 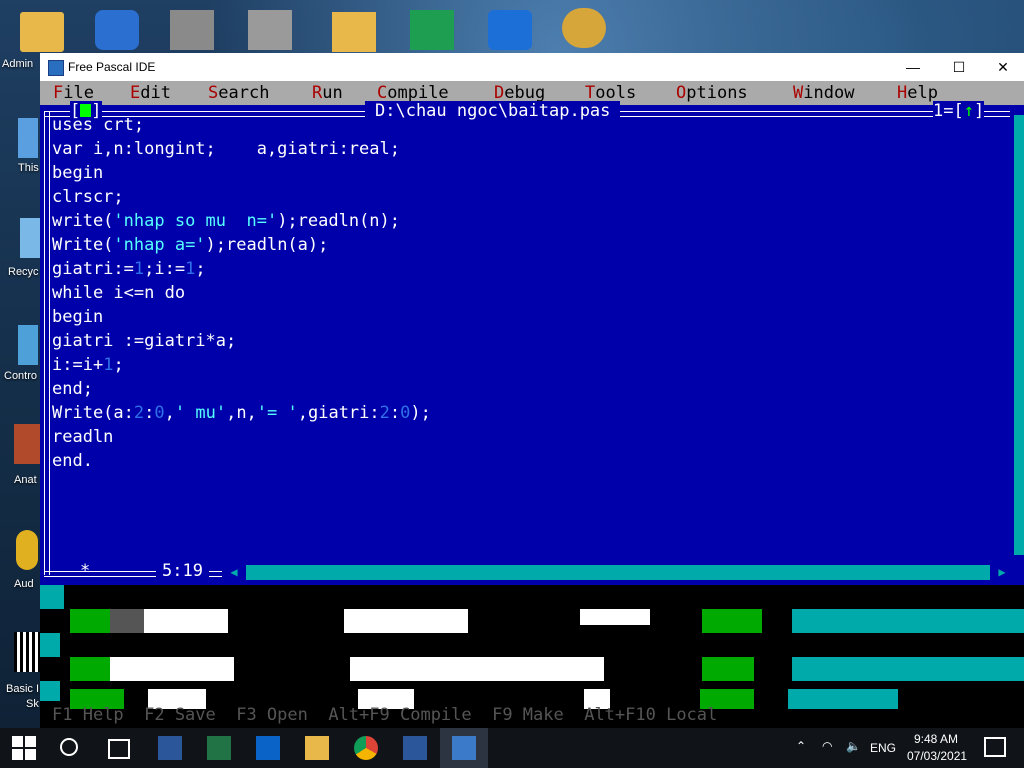 What do you see at coordinates (192, 30) in the screenshot?
I see `gear-file-icon` at bounding box center [192, 30].